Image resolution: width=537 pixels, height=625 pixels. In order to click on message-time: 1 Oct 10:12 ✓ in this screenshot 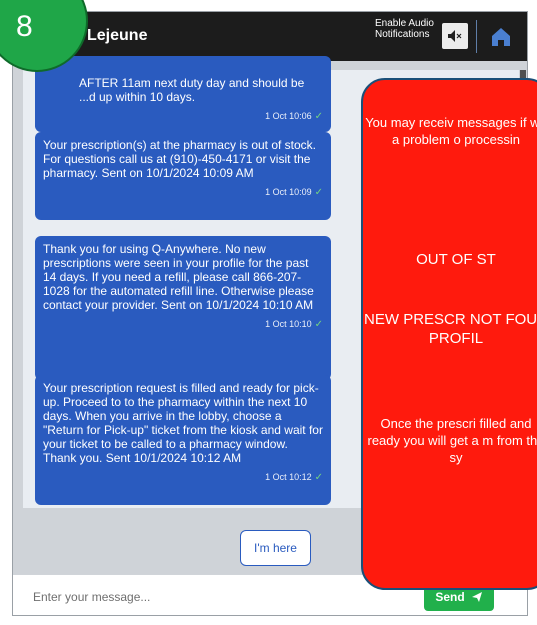, I will do `click(294, 477)`.